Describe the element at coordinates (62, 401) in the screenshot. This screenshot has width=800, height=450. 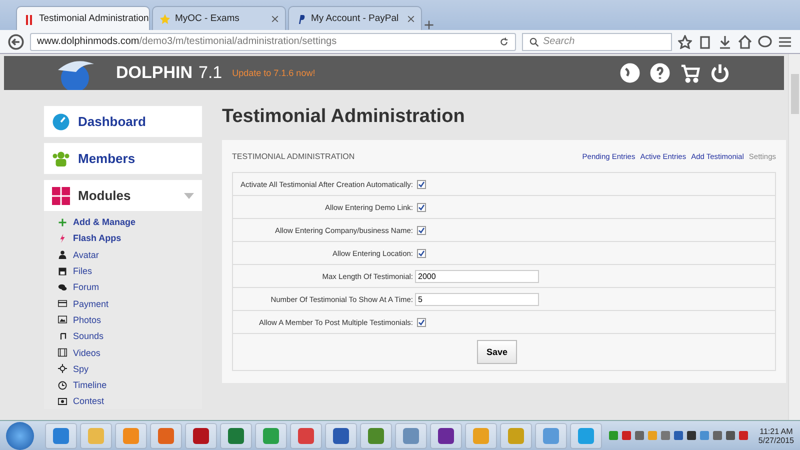
I see `money-icon` at that location.